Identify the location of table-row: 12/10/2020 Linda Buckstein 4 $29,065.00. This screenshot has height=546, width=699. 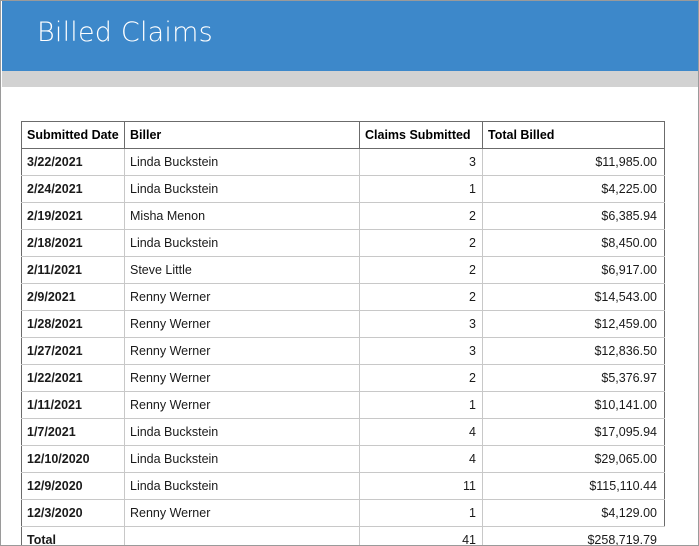
(343, 459).